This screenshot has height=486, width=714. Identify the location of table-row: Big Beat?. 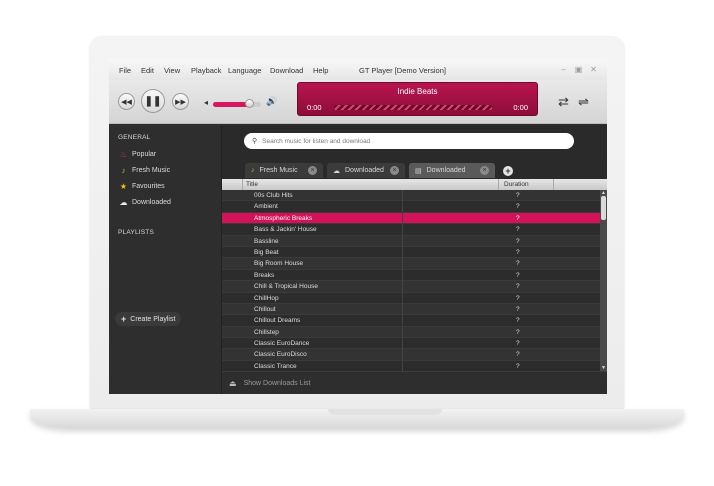
(411, 252).